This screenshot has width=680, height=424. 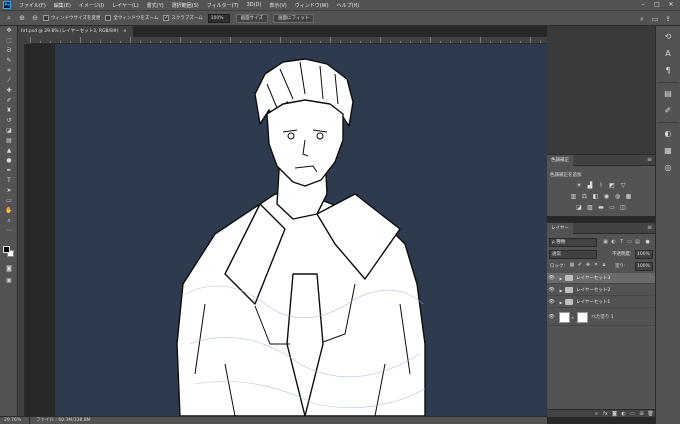 What do you see at coordinates (668, 111) in the screenshot?
I see `brushes-panel-icon: ✐` at bounding box center [668, 111].